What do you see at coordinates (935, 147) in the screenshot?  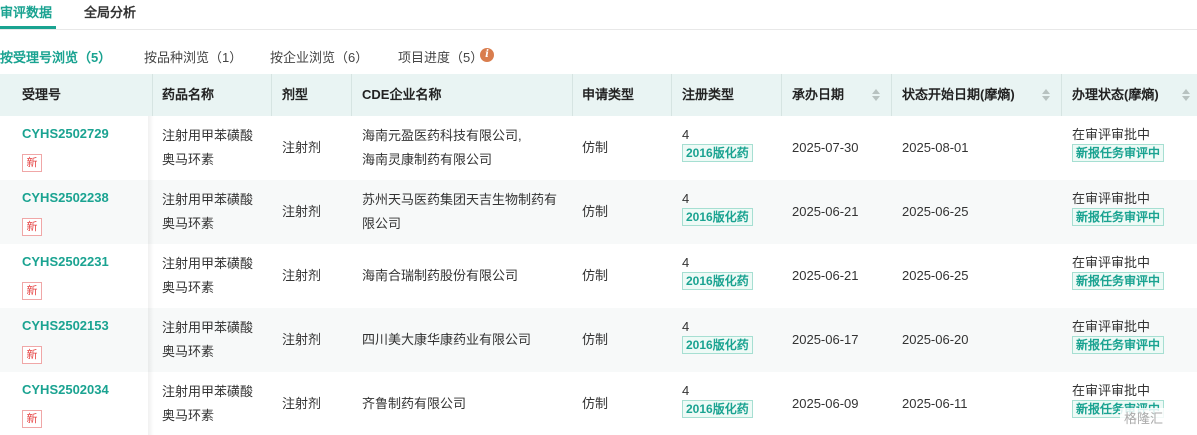 I see `status-start-date: 2025-08-01` at bounding box center [935, 147].